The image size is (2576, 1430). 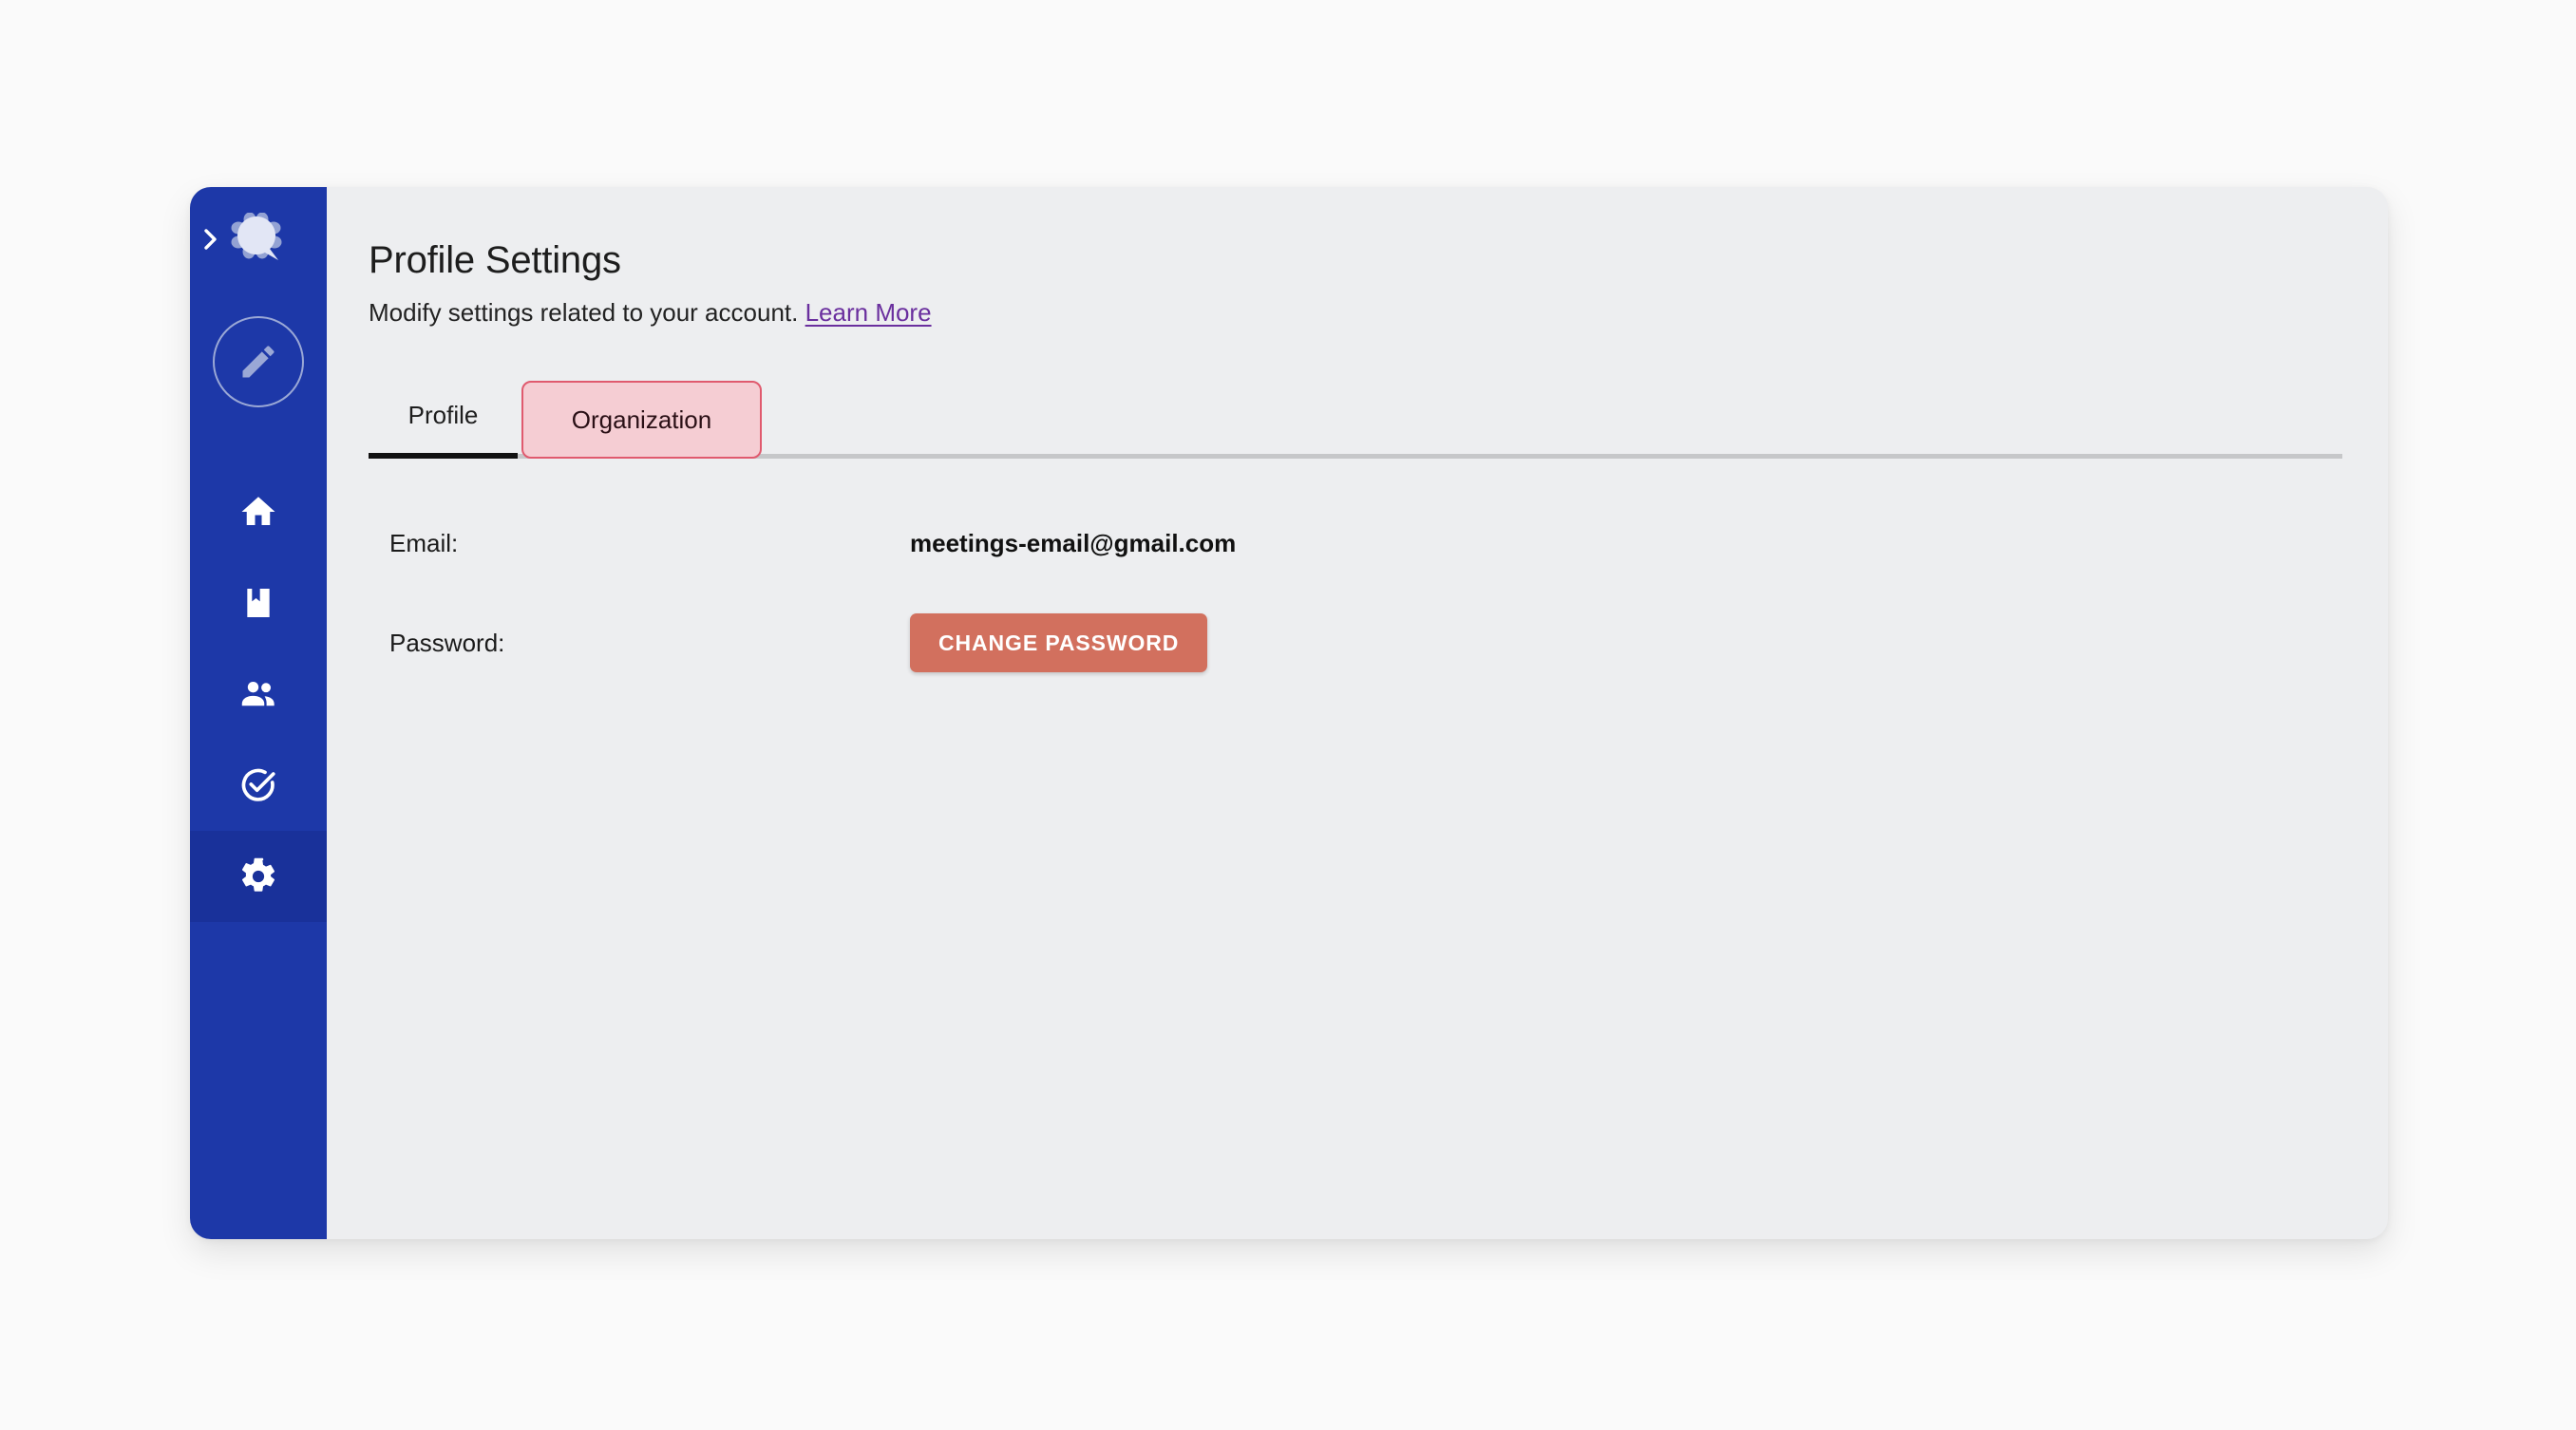 What do you see at coordinates (210, 239) in the screenshot?
I see `chevron-right-icon` at bounding box center [210, 239].